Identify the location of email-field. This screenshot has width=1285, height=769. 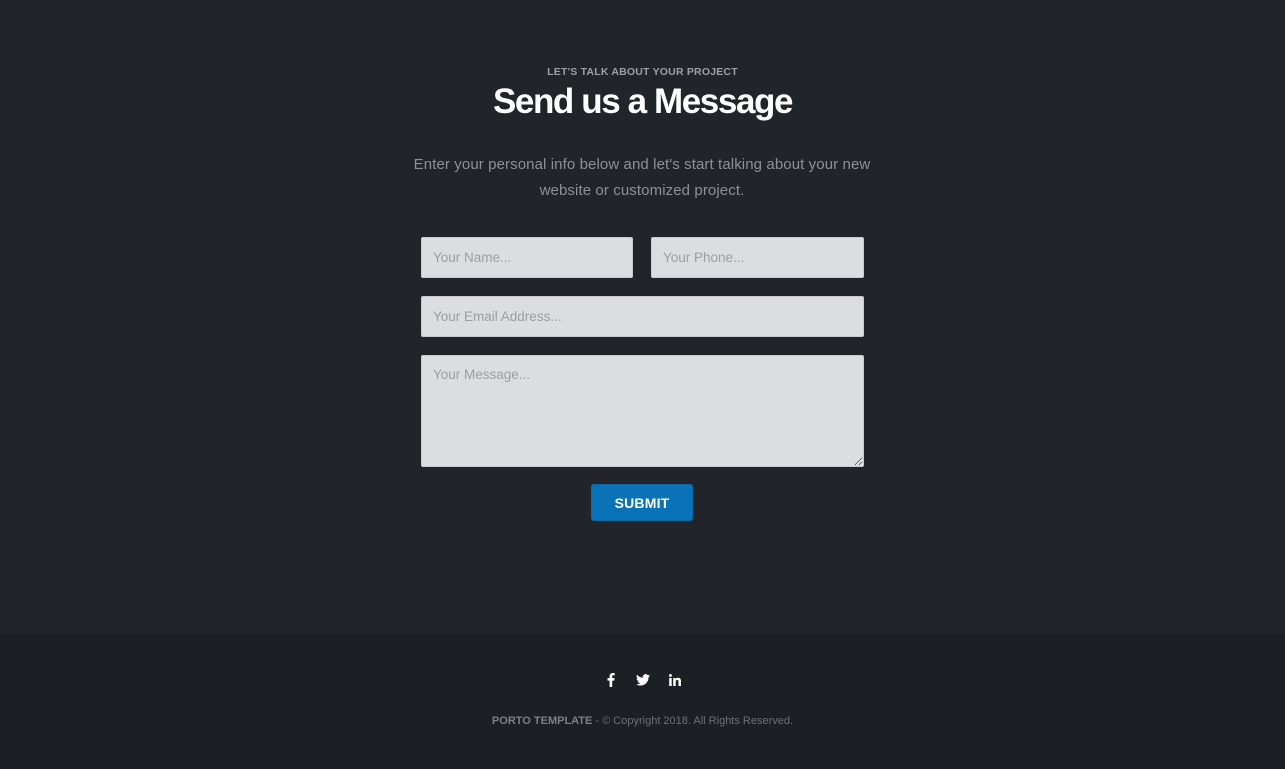
(642, 316).